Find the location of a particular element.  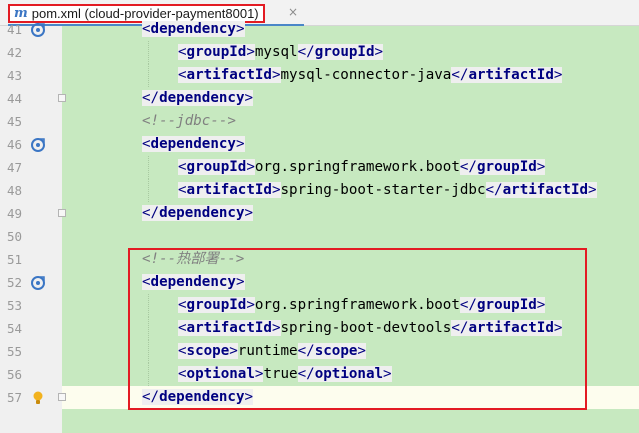

xml-text-value: mysql is located at coordinates (276, 52).